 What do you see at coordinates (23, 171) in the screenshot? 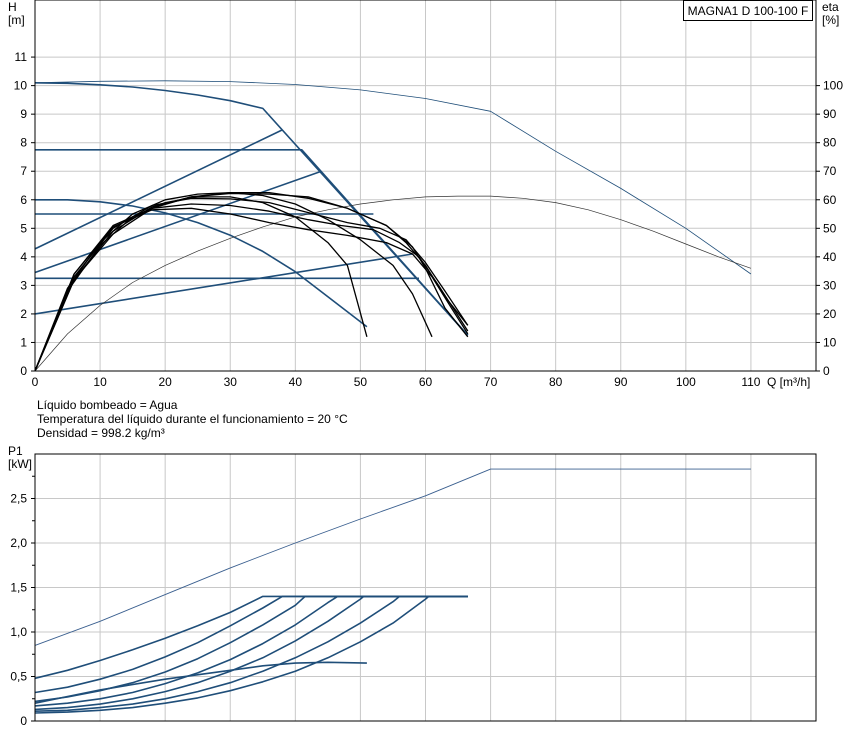
I see `head-tick-label: 7` at bounding box center [23, 171].